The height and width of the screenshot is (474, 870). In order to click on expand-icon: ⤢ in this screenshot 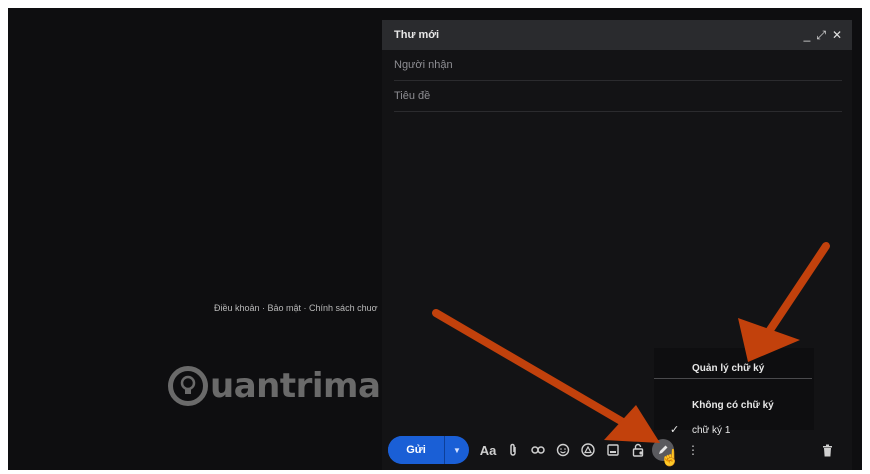, I will do `click(821, 35)`.